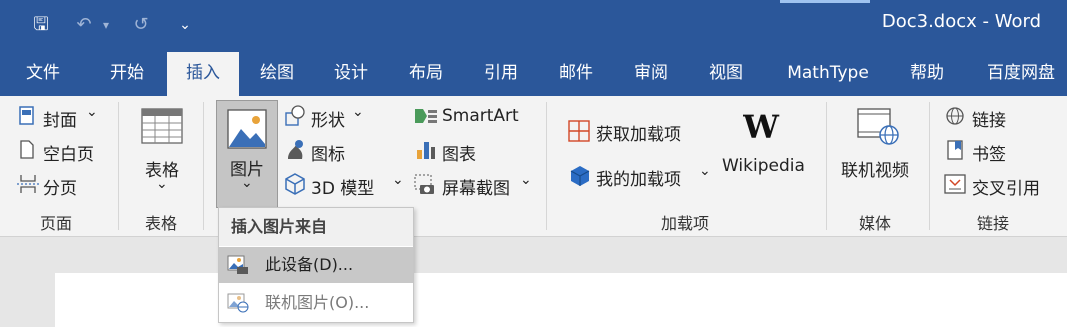 This screenshot has width=1067, height=327. What do you see at coordinates (685, 223) in the screenshot?
I see `addins-group-label: 加载项` at bounding box center [685, 223].